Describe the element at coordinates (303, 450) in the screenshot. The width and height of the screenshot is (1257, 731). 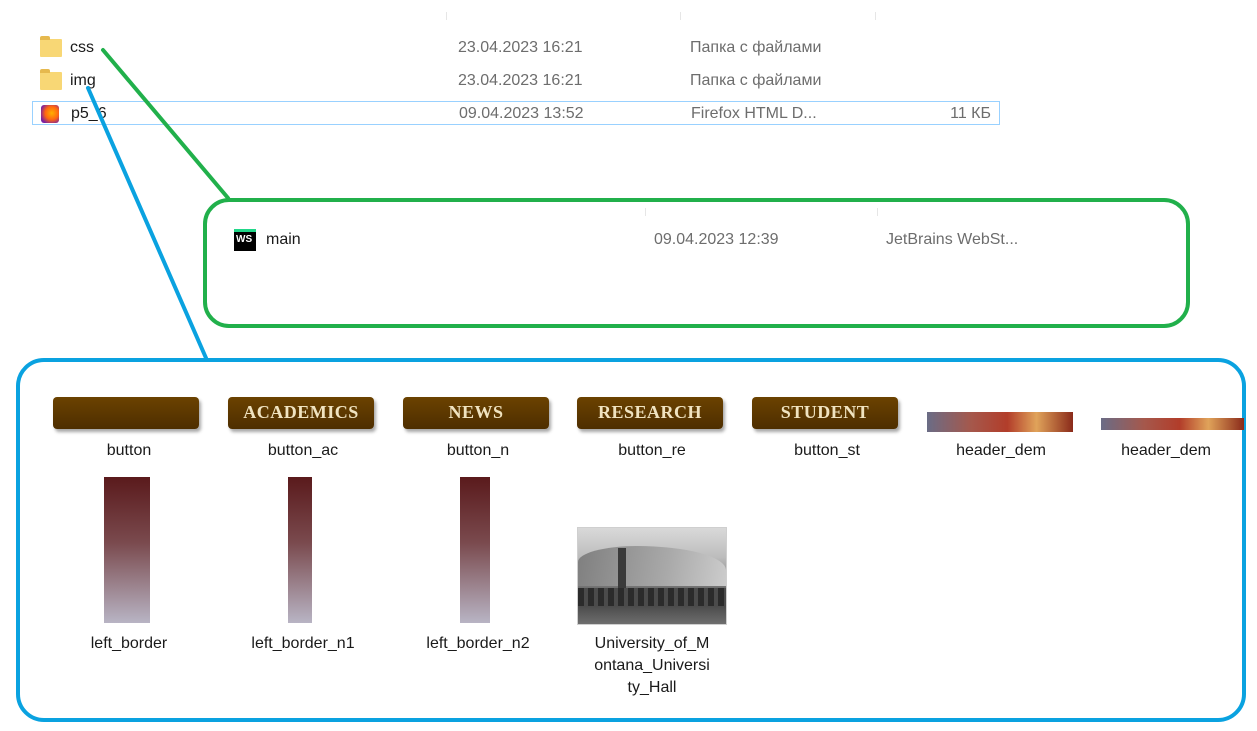
I see `file-caption: button_ac` at that location.